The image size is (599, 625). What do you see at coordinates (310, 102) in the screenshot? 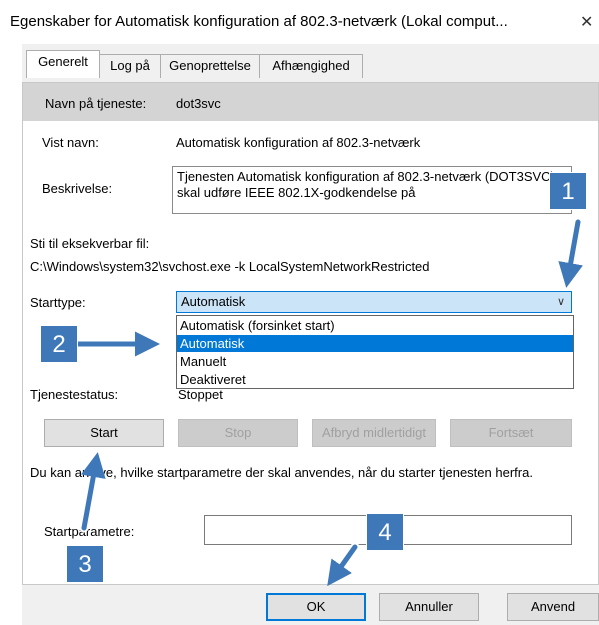
I see `service-name-row: Navn på tjeneste: dot3svc` at bounding box center [310, 102].